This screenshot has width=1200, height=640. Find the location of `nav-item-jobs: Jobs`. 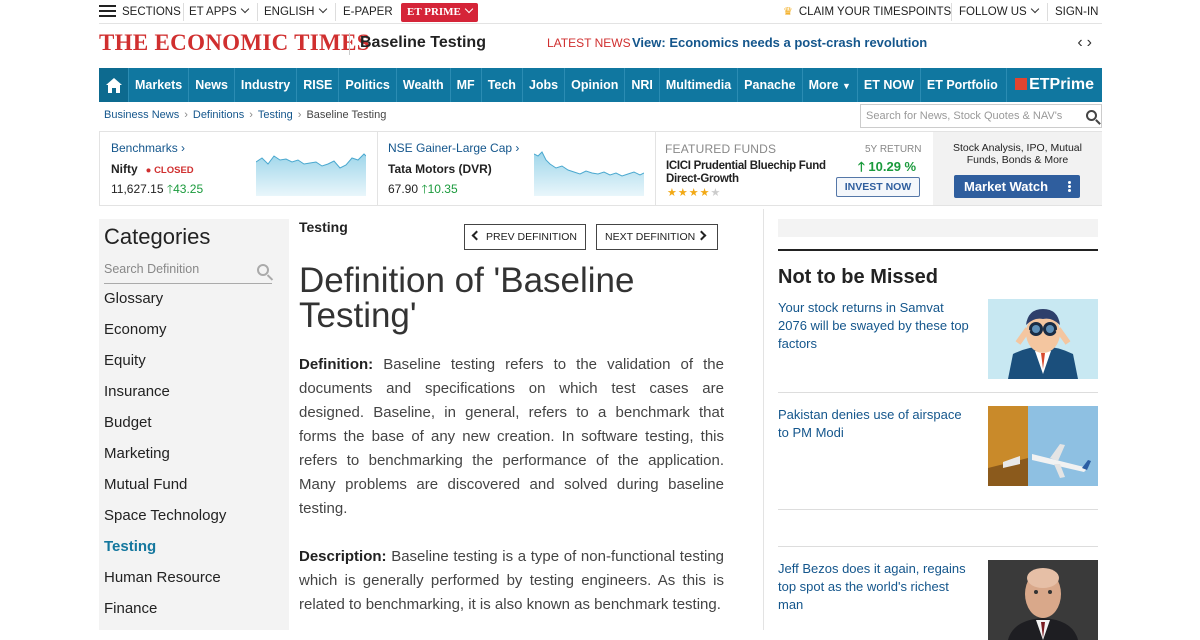

nav-item-jobs: Jobs is located at coordinates (544, 85).